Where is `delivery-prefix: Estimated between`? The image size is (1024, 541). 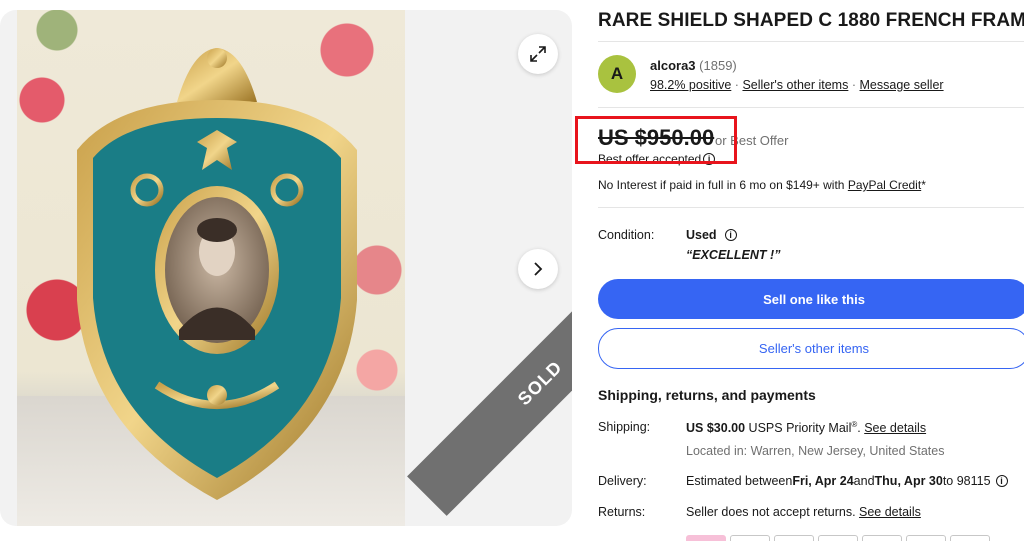
delivery-prefix: Estimated between is located at coordinates (739, 481).